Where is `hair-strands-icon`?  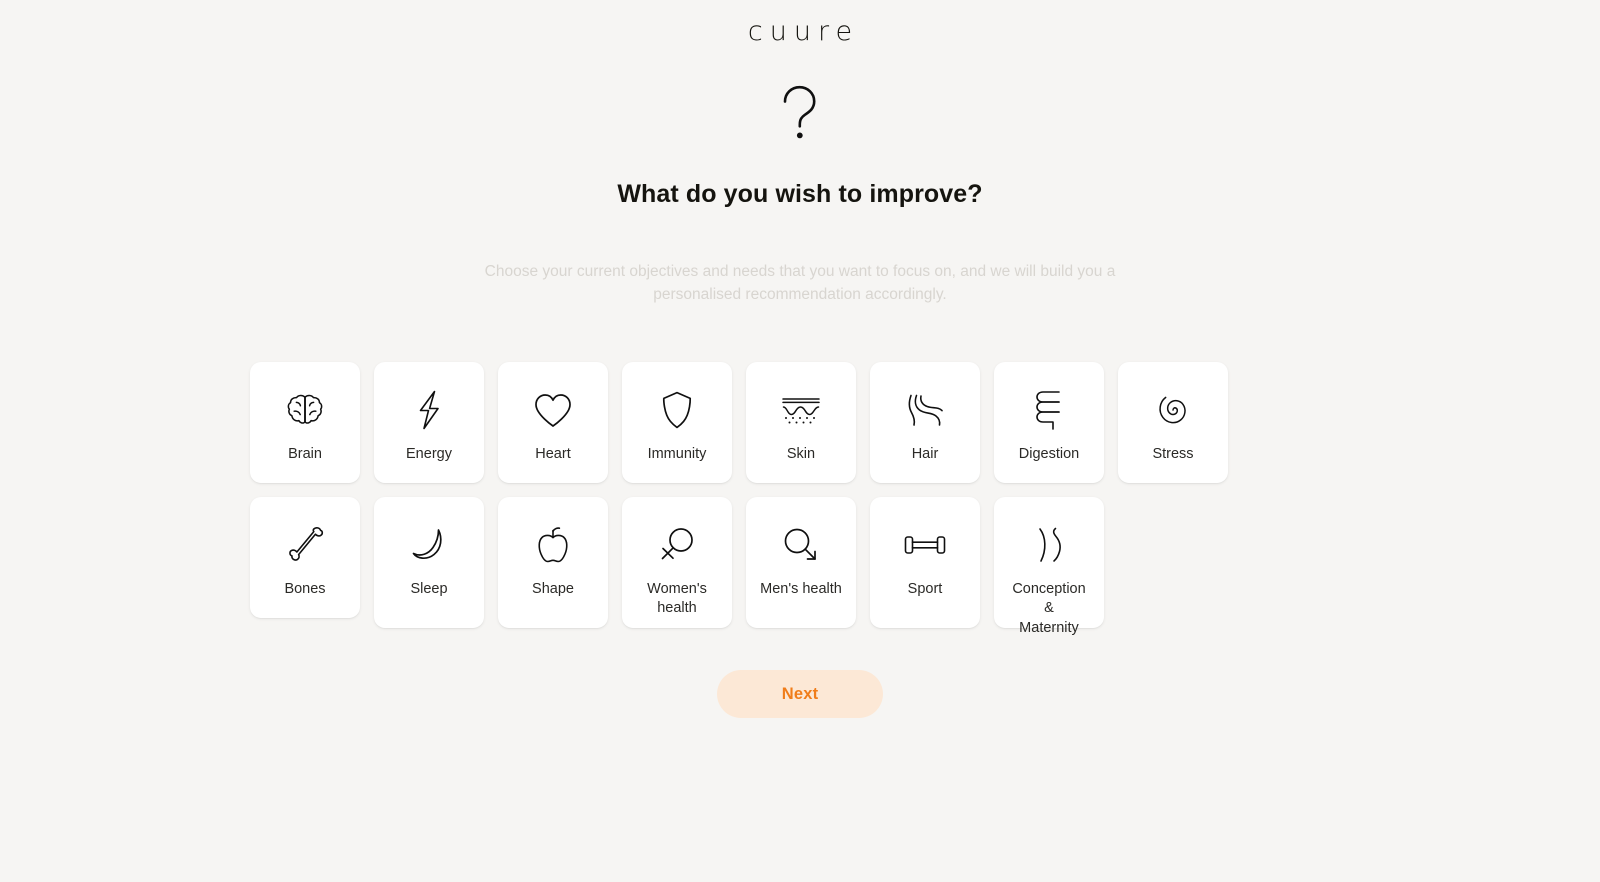 hair-strands-icon is located at coordinates (925, 410).